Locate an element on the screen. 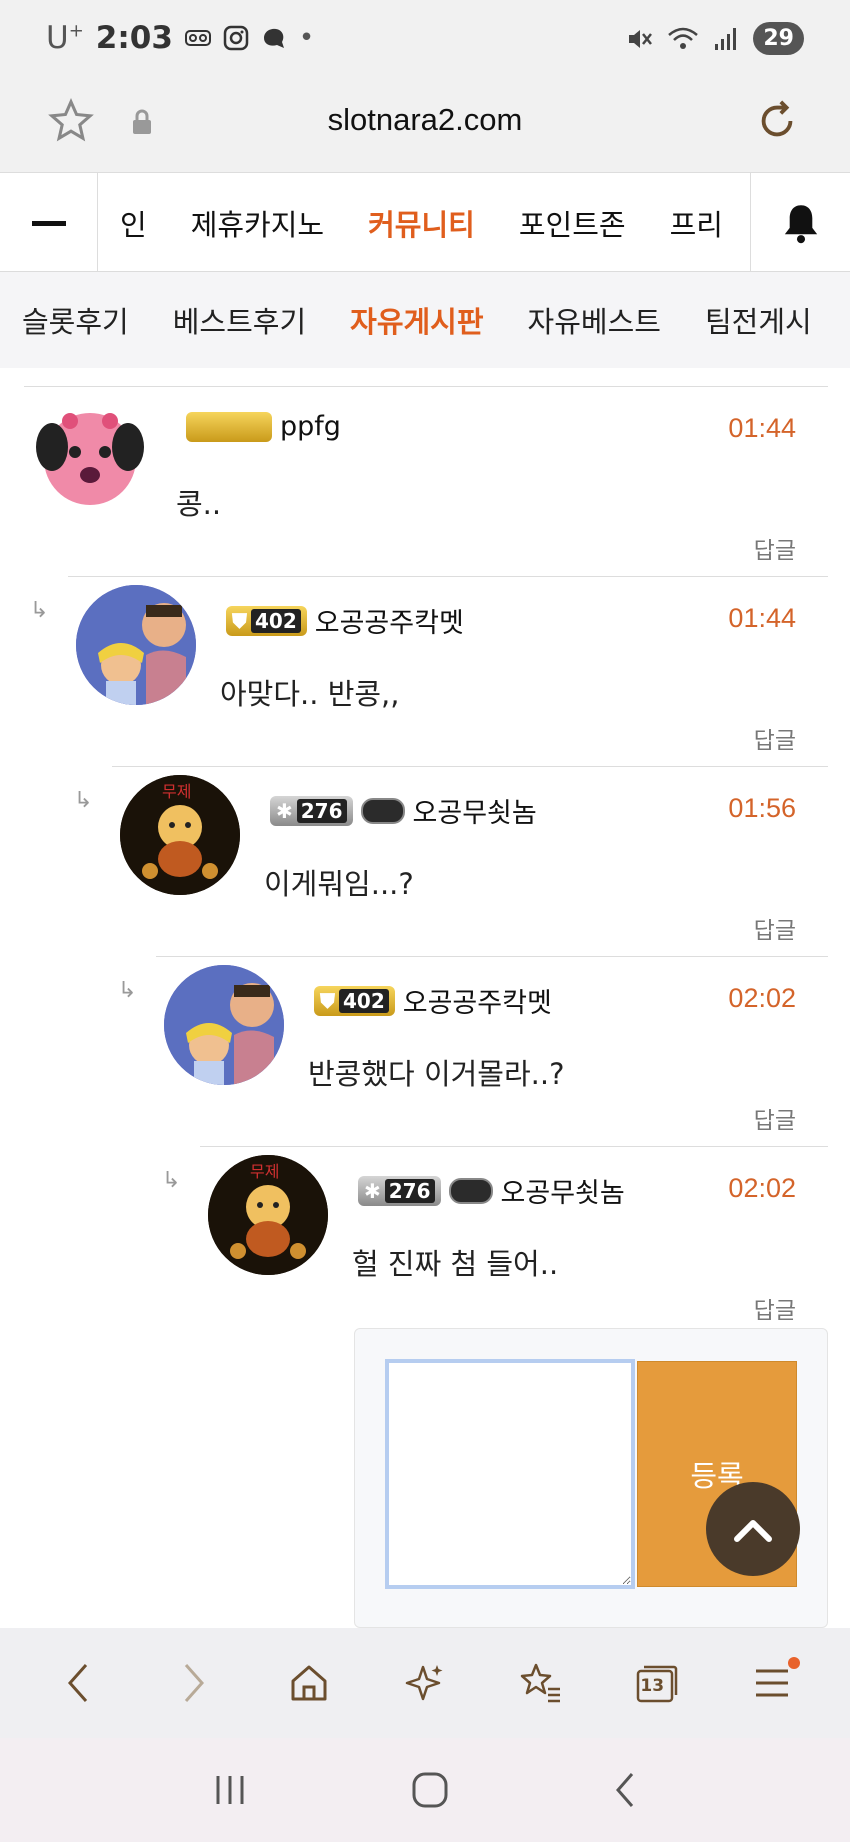 This screenshot has width=850, height=1842. sub-item-team-board: 팀전게시 is located at coordinates (758, 320).